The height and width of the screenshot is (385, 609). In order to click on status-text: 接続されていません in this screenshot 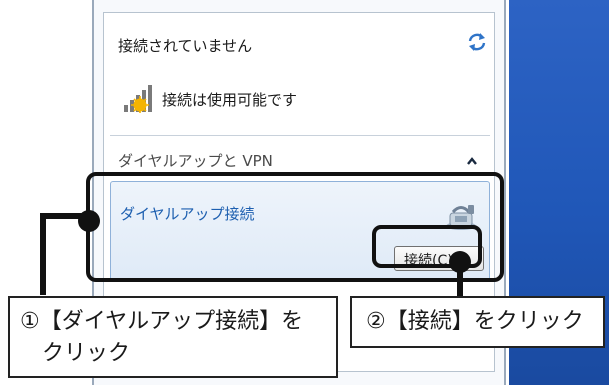, I will do `click(185, 46)`.